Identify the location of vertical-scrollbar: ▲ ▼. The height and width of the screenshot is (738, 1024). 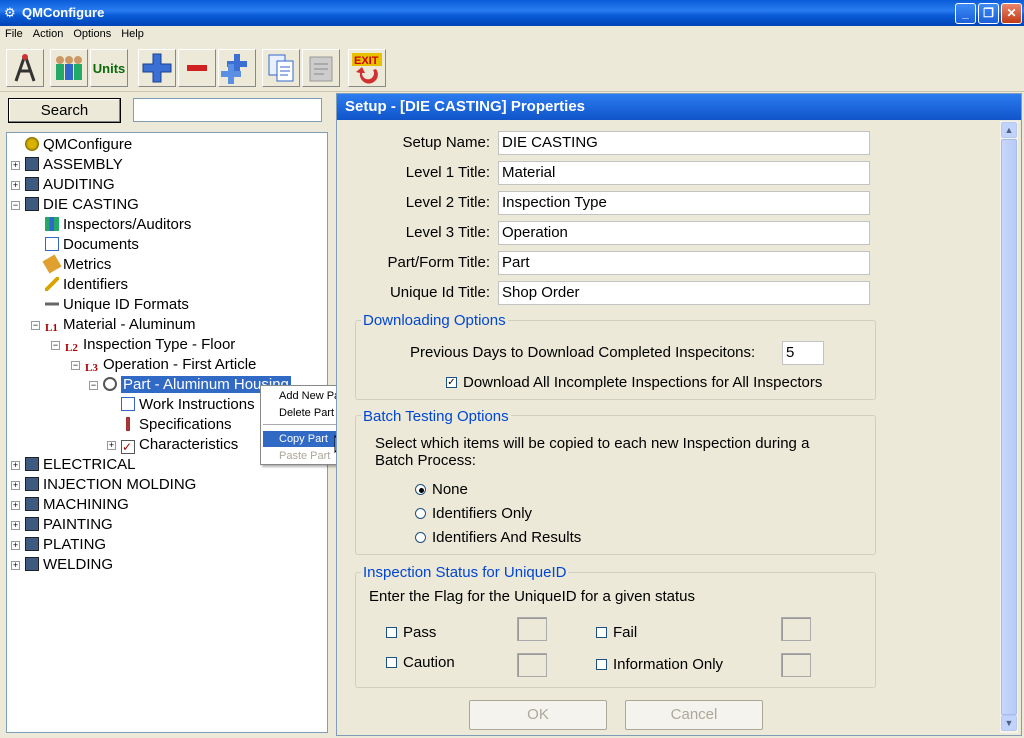
(1009, 427).